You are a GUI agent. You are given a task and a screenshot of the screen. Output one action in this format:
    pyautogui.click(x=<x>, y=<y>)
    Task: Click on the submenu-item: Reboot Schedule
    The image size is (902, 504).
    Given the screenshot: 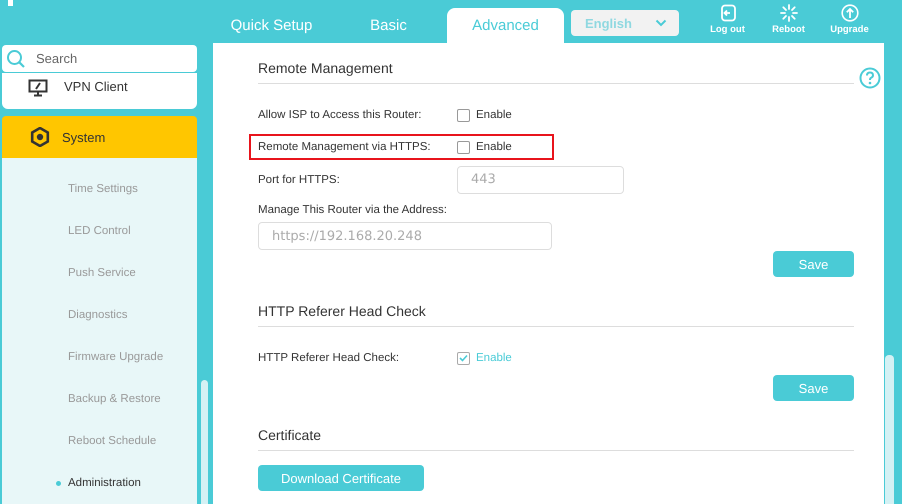 What is the action you would take?
    pyautogui.click(x=99, y=441)
    